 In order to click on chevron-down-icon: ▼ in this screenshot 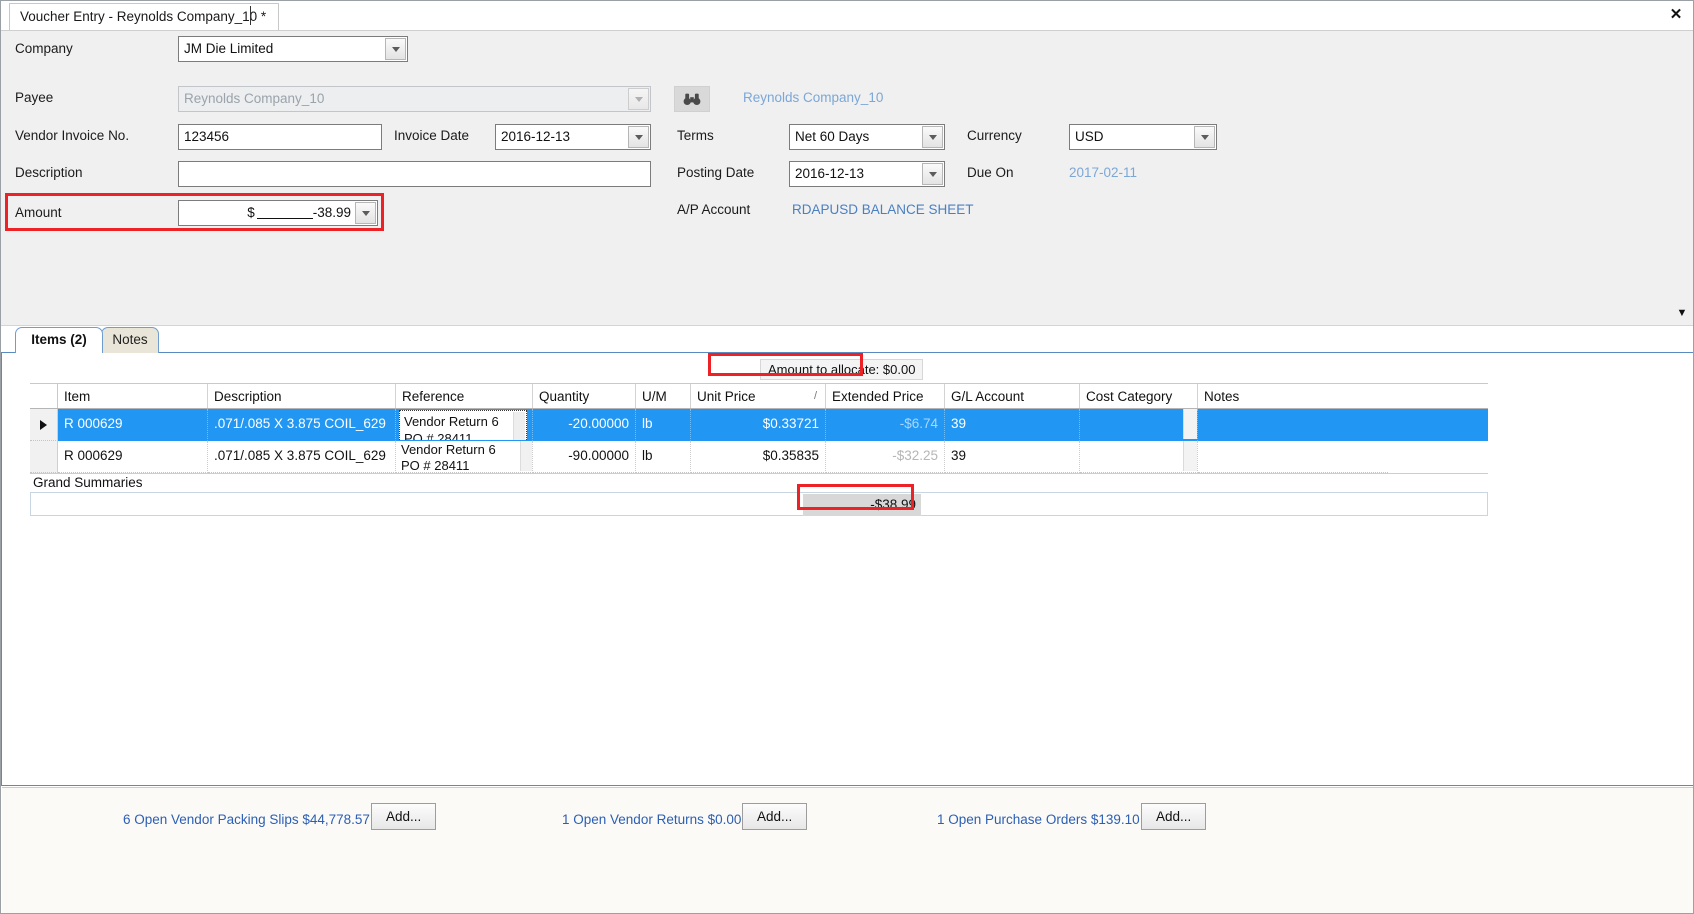, I will do `click(1682, 314)`.